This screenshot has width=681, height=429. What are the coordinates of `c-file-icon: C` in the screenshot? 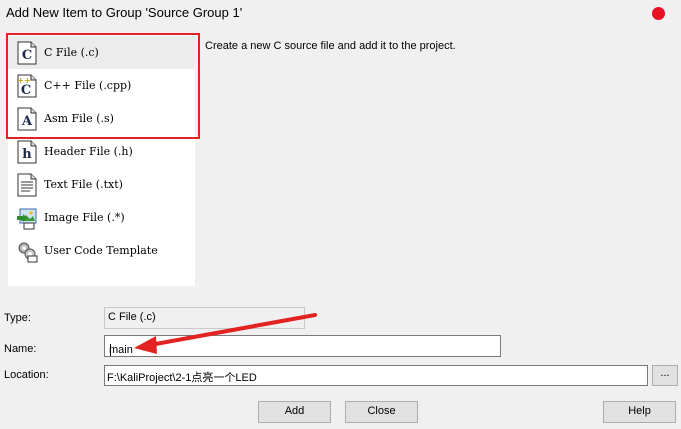 It's located at (27, 53).